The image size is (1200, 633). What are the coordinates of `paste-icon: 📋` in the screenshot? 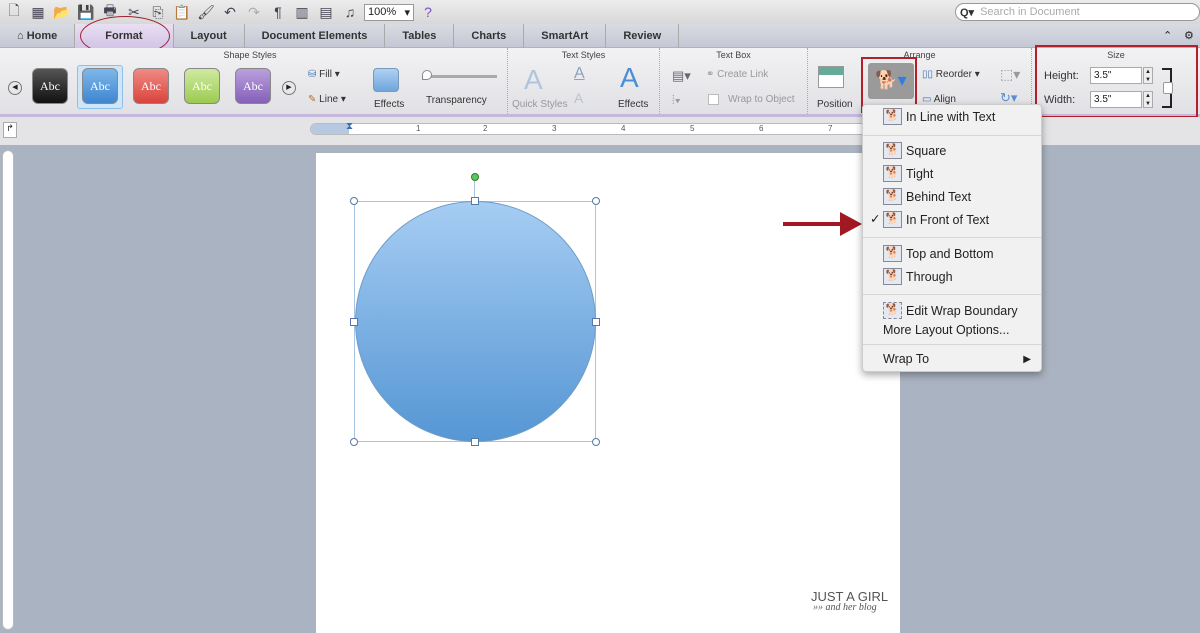 It's located at (182, 12).